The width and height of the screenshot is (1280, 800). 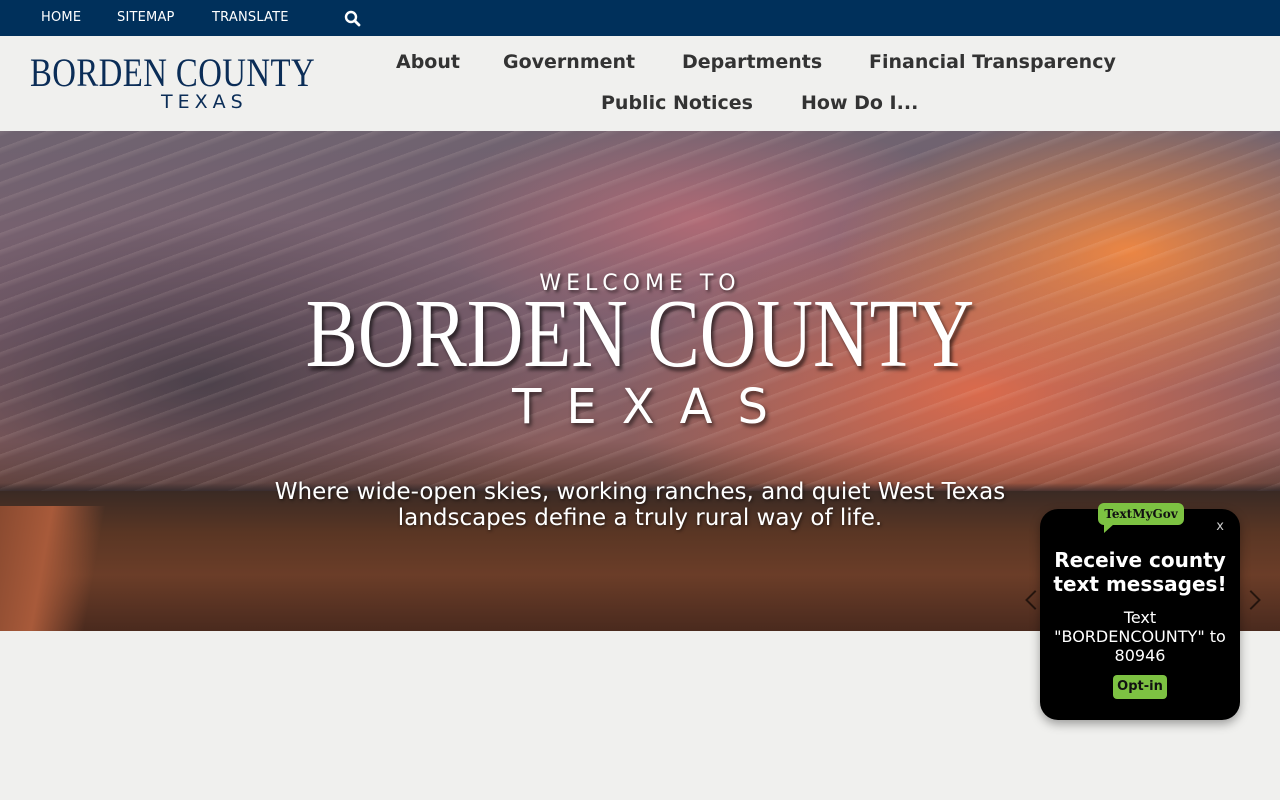 I want to click on hero-title-text: BORDEN COUNTY, so click(x=640, y=334).